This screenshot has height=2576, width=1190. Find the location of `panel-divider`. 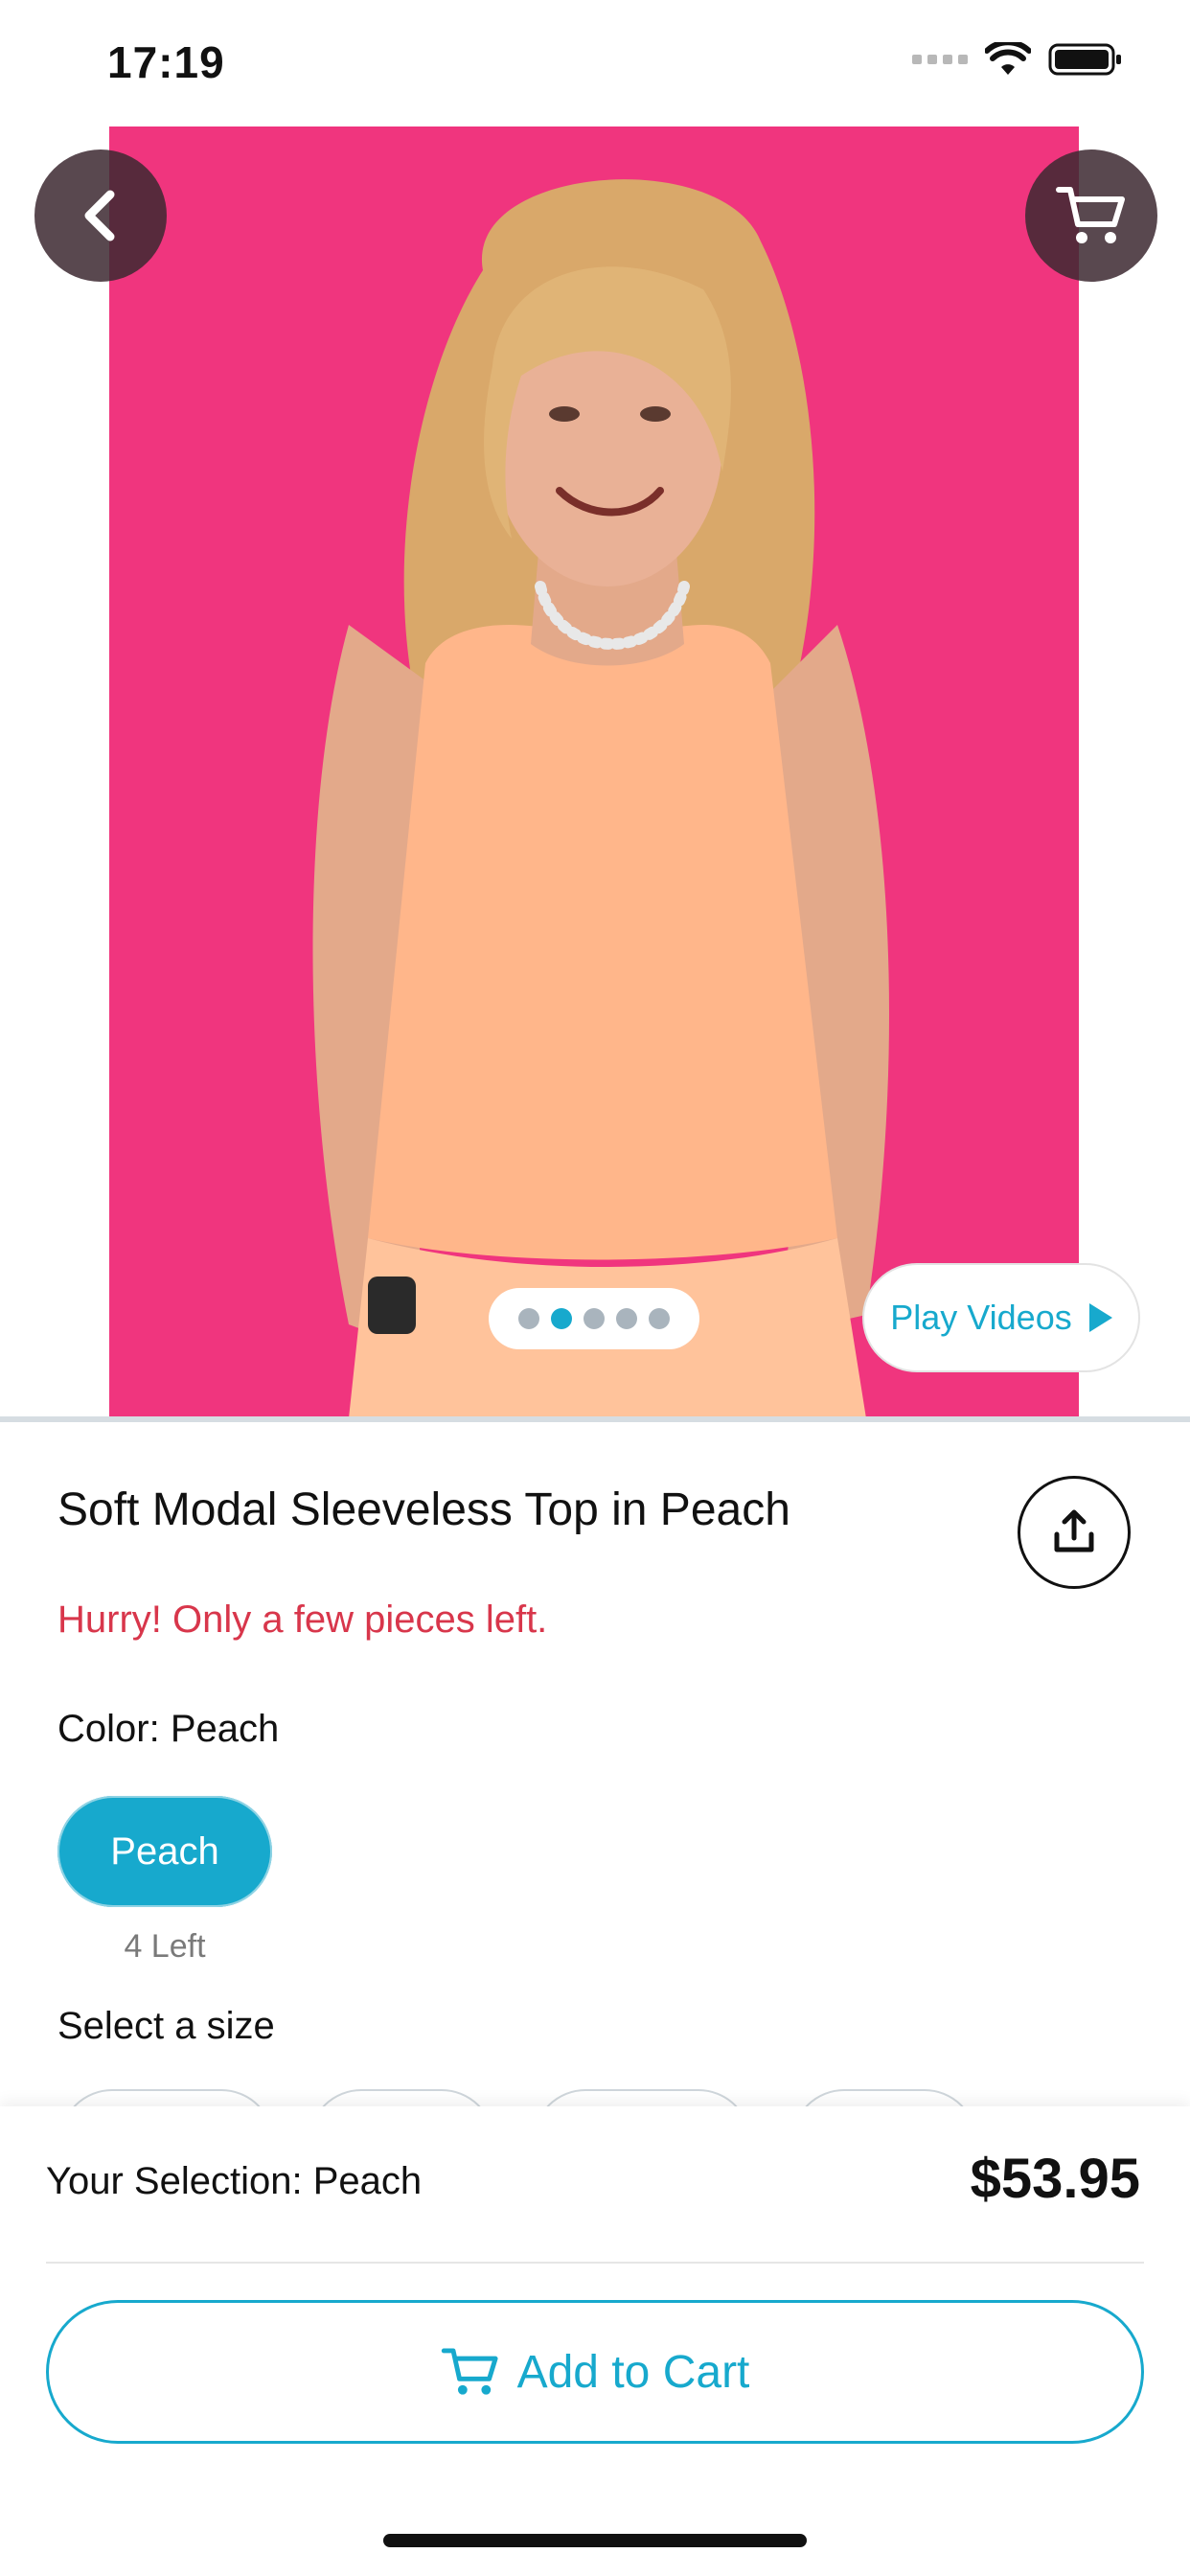

panel-divider is located at coordinates (595, 2263).